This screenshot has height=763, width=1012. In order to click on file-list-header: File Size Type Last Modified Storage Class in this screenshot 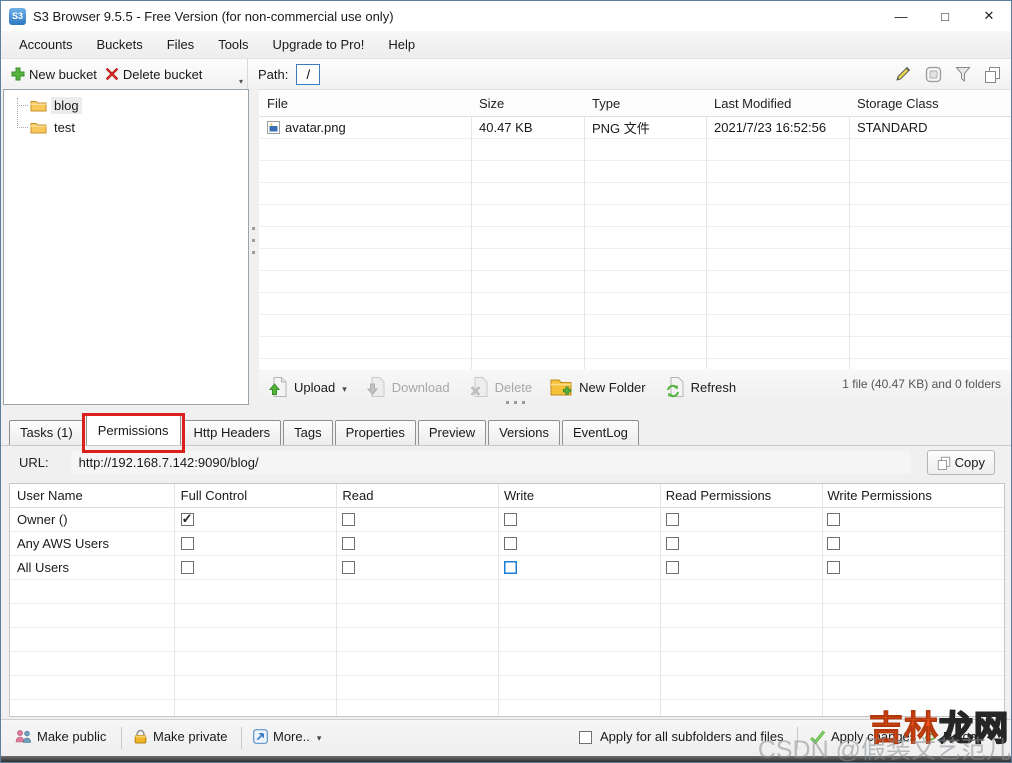, I will do `click(635, 103)`.